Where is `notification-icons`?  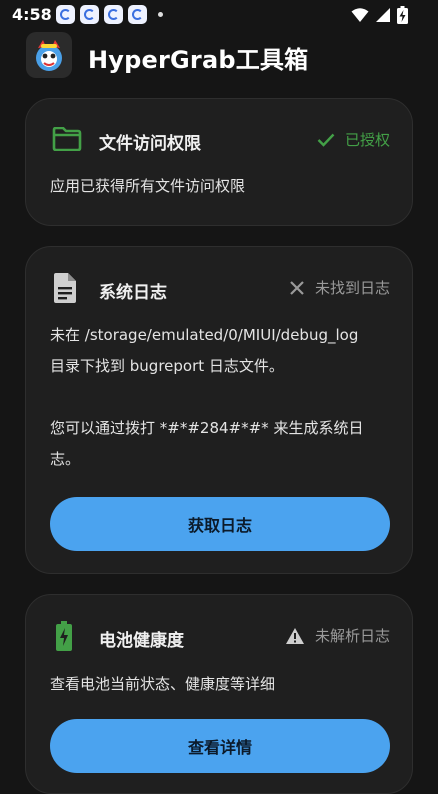 notification-icons is located at coordinates (109, 14).